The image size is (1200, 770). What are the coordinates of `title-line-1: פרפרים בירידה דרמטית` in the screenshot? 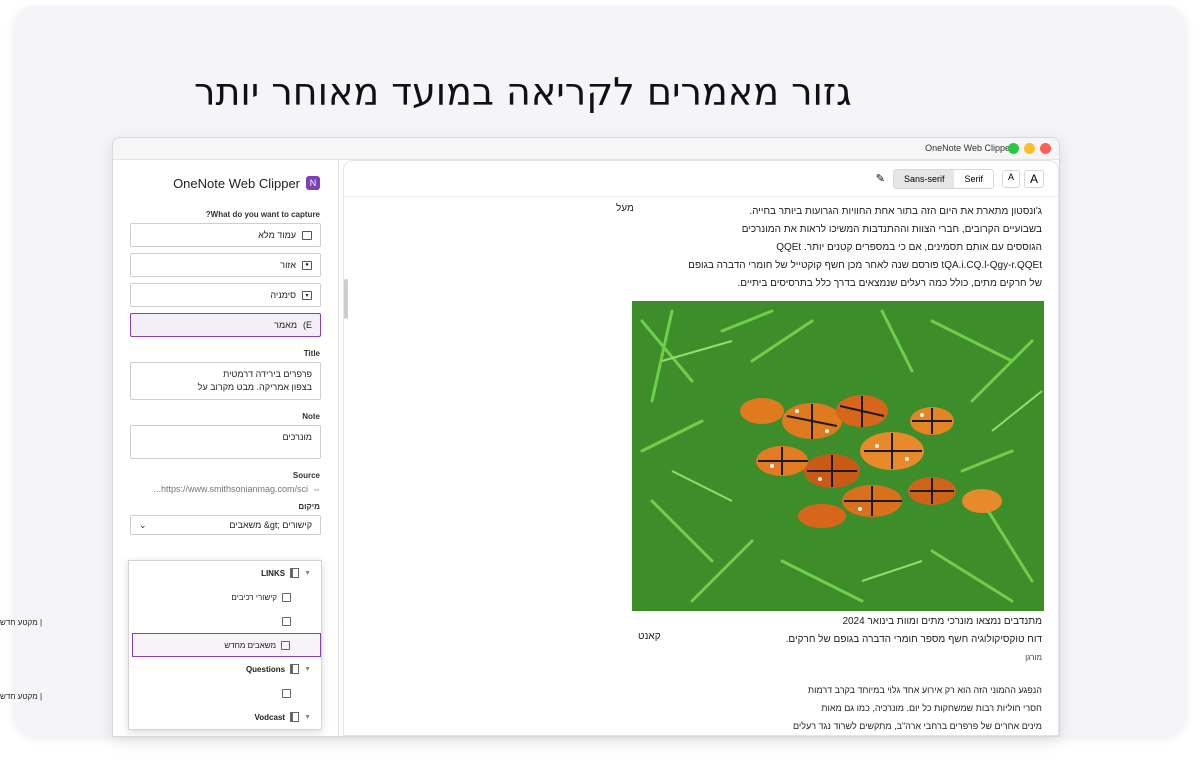 It's located at (267, 374).